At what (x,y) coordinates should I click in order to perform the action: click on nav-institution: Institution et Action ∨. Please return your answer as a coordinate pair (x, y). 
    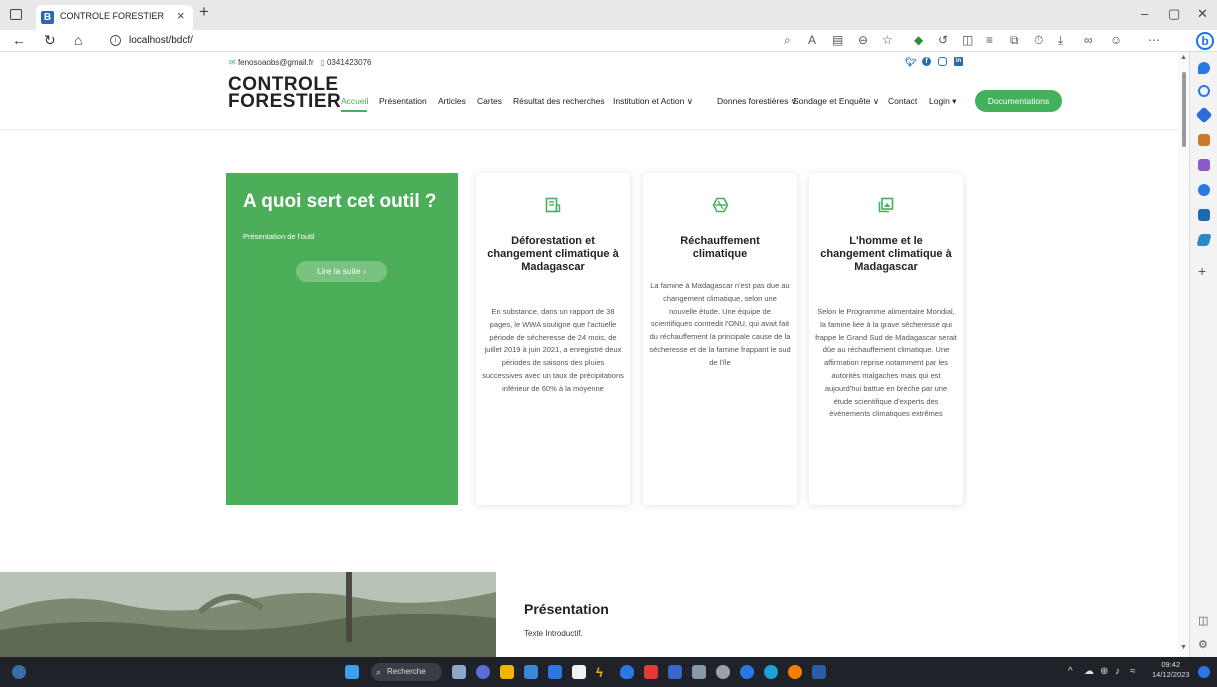
    Looking at the image, I should click on (653, 101).